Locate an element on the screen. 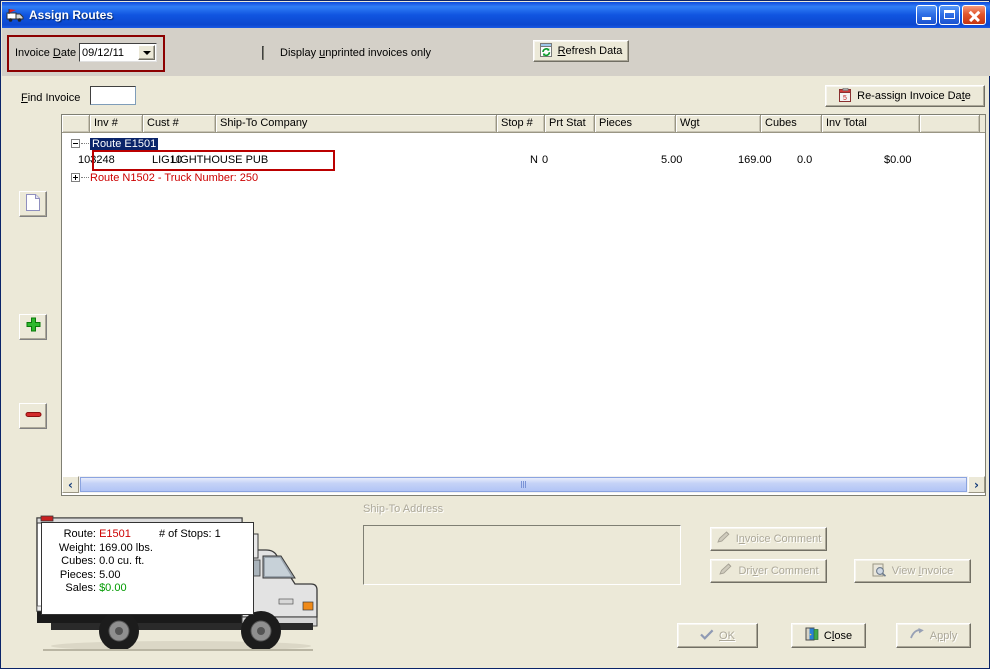 The image size is (990, 669). pieces-label: Pieces: is located at coordinates (77, 574).